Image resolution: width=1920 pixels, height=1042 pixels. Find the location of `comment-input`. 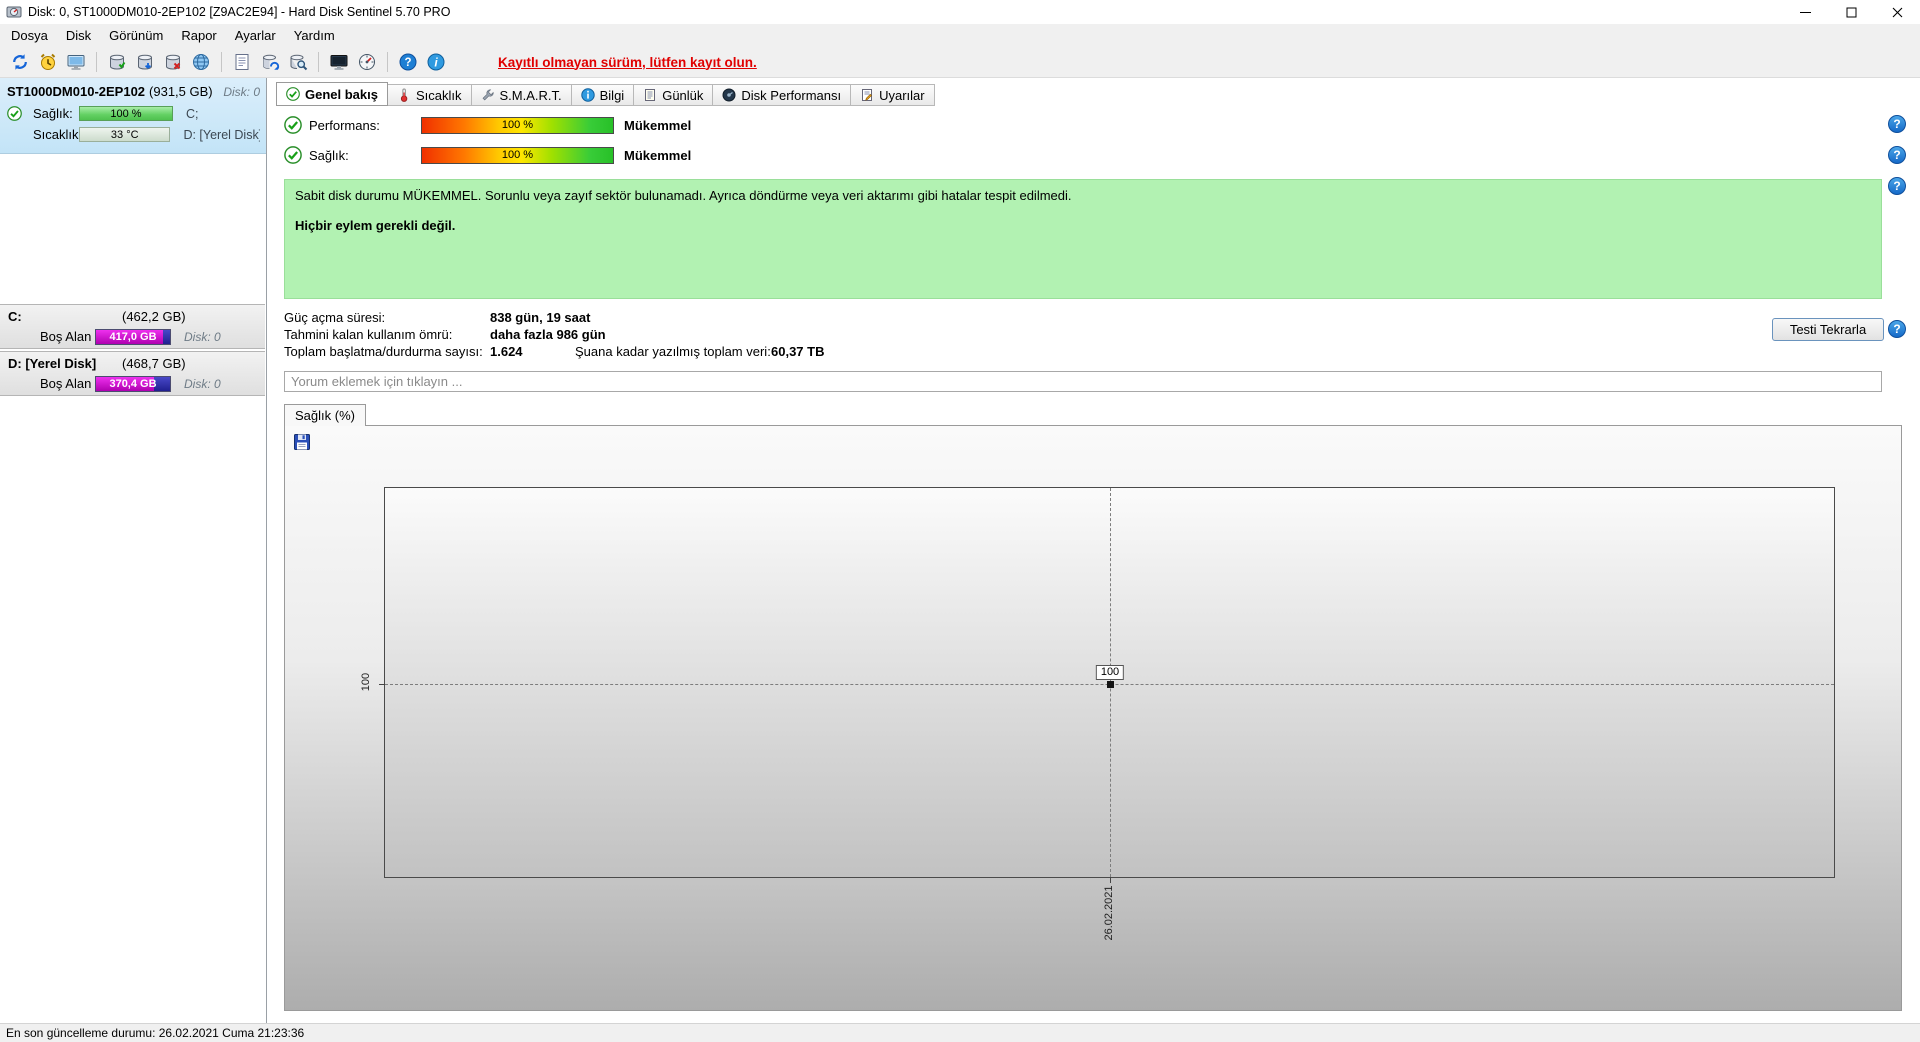

comment-input is located at coordinates (1083, 381).